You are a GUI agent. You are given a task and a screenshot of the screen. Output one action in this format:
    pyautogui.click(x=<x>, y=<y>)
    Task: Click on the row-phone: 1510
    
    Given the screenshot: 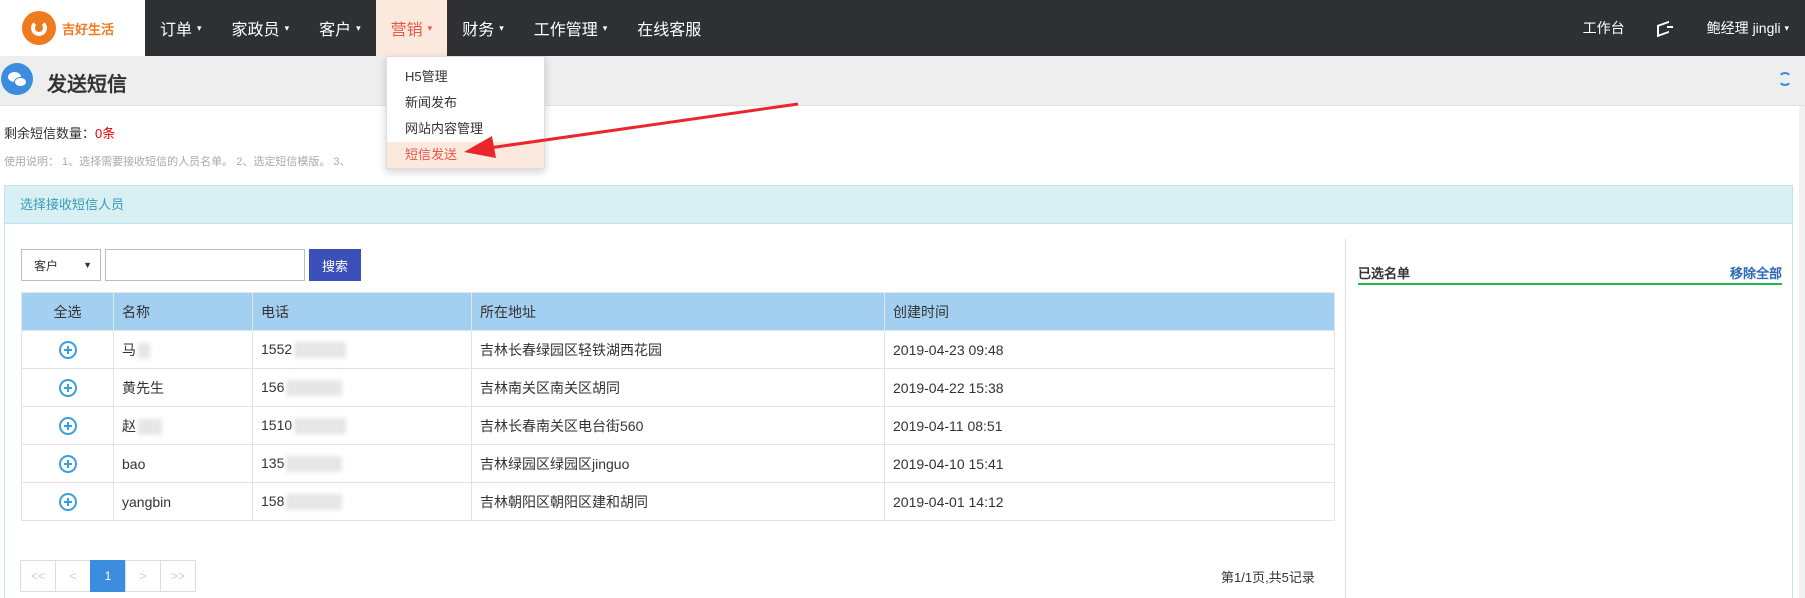 What is the action you would take?
    pyautogui.click(x=362, y=425)
    